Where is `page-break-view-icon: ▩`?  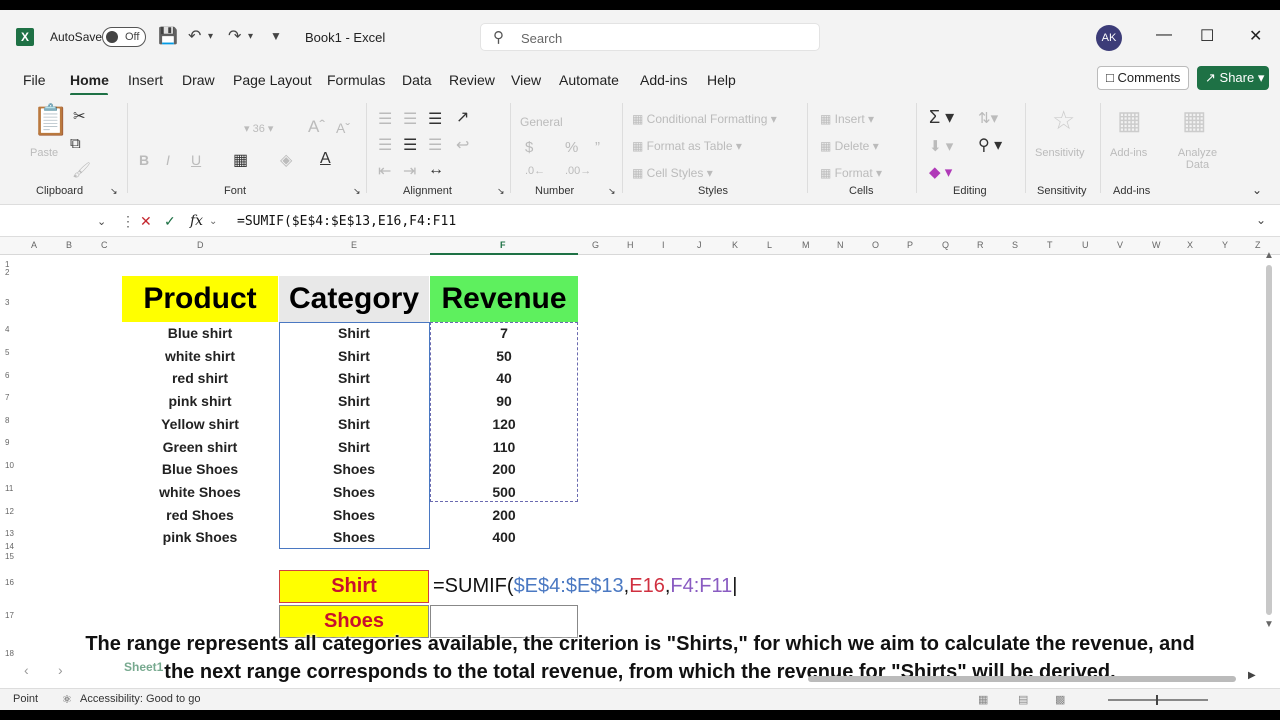 page-break-view-icon: ▩ is located at coordinates (1060, 699).